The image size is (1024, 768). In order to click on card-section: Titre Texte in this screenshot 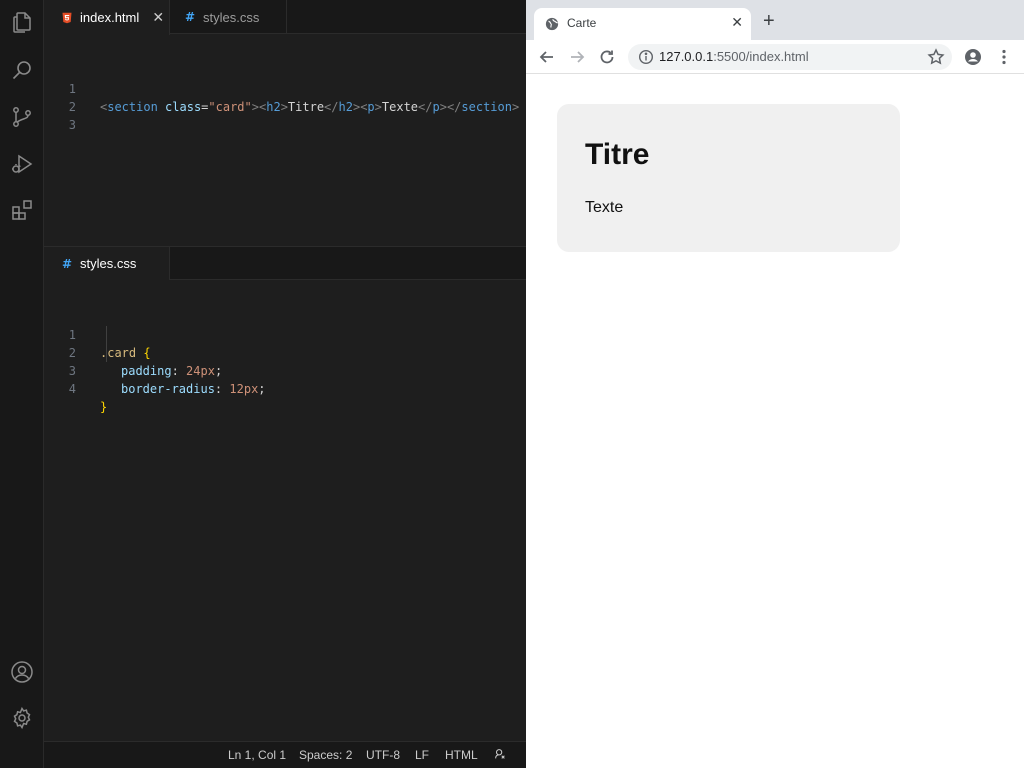, I will do `click(728, 178)`.